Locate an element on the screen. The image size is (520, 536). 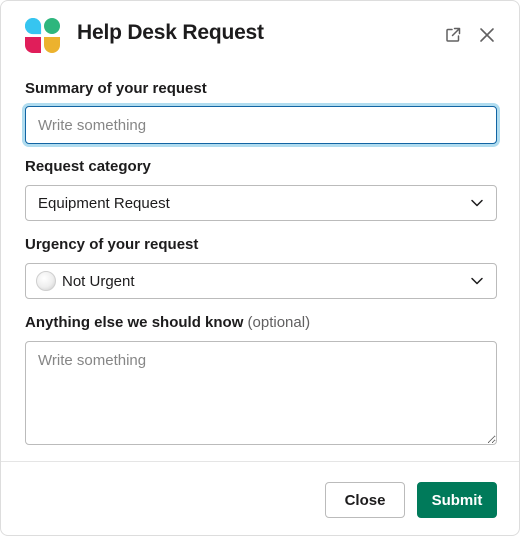
notes-label: Anything else we should know (optional) is located at coordinates (167, 322).